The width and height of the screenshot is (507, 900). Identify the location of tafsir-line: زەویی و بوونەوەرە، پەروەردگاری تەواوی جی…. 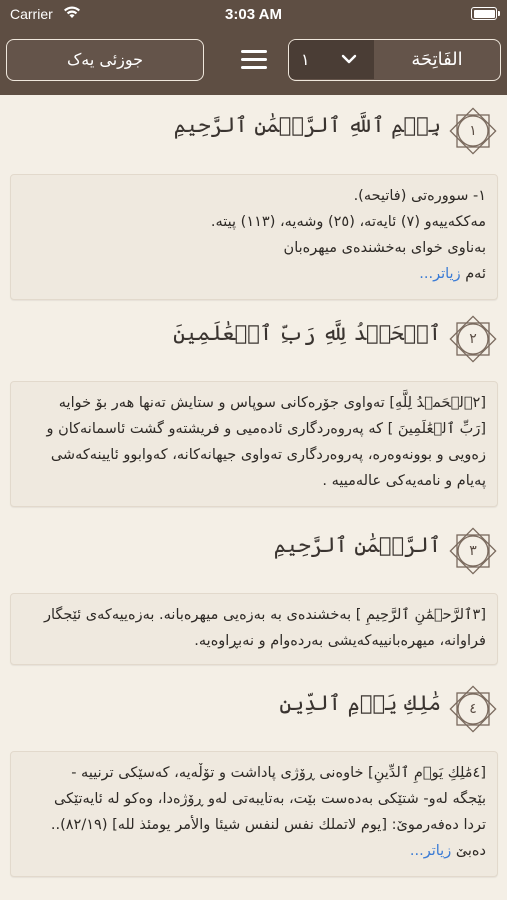
(268, 455).